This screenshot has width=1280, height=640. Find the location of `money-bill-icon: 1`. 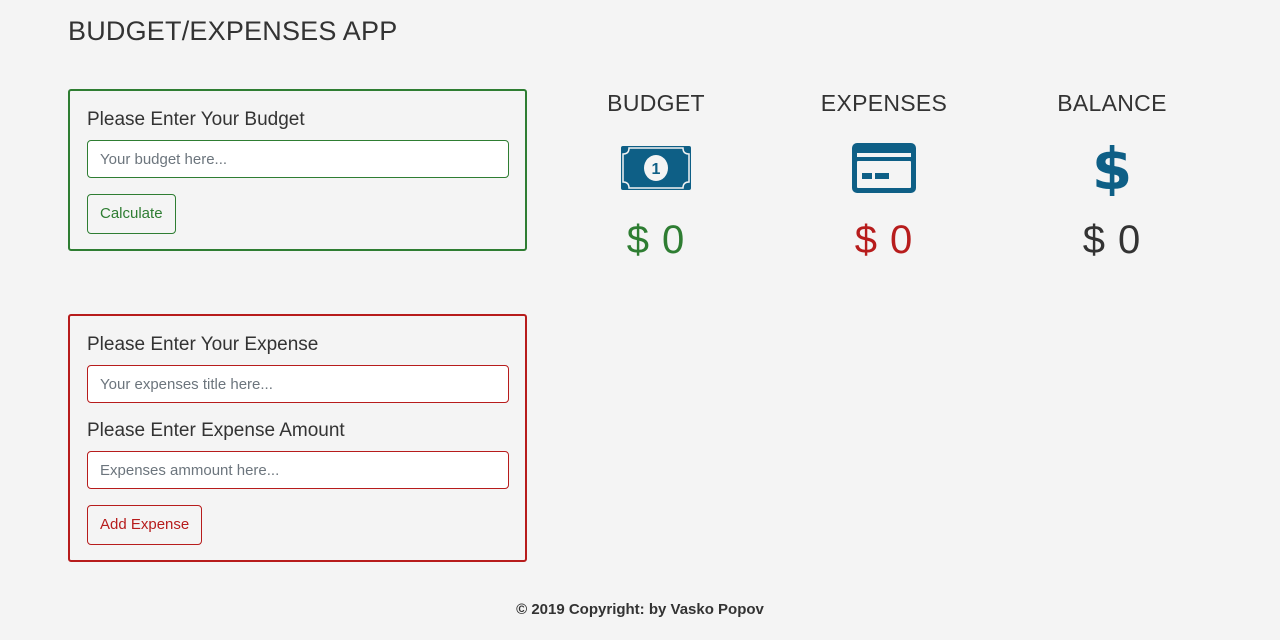

money-bill-icon: 1 is located at coordinates (656, 168).